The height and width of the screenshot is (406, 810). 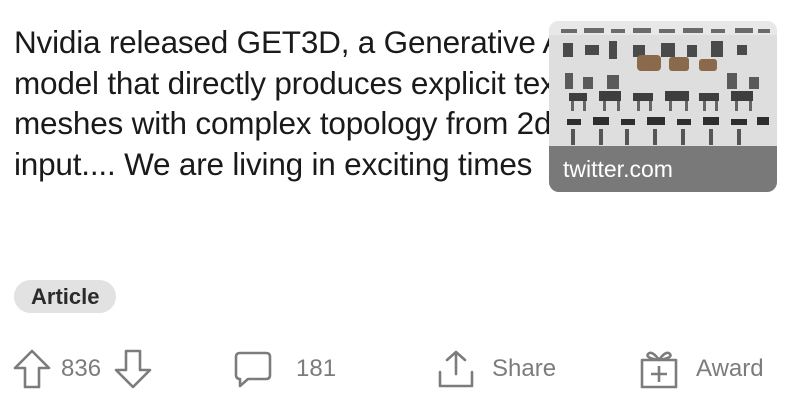 What do you see at coordinates (32, 369) in the screenshot?
I see `upvote-icon` at bounding box center [32, 369].